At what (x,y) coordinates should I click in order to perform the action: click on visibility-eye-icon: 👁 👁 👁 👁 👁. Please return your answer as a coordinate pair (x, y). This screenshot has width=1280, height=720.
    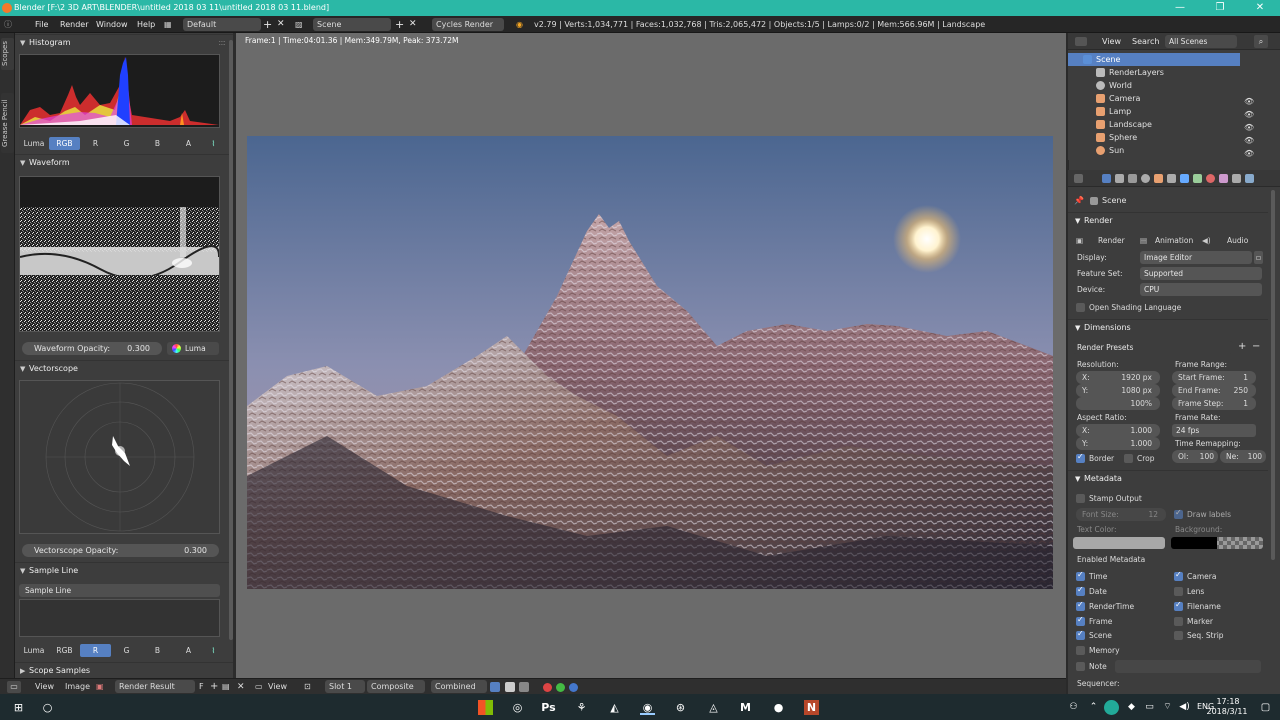
    Looking at the image, I should click on (1249, 127).